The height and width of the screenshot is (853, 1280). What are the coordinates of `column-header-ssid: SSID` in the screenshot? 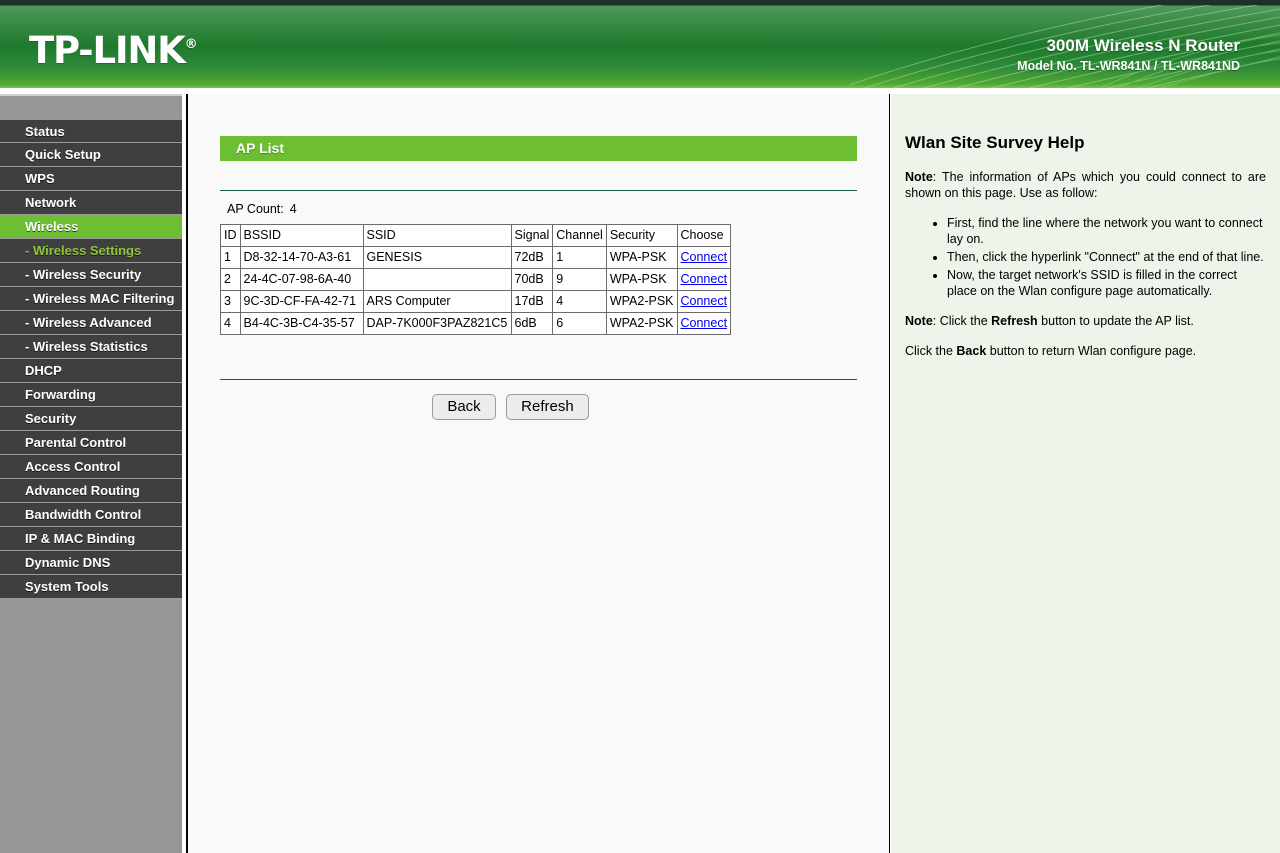 It's located at (437, 235).